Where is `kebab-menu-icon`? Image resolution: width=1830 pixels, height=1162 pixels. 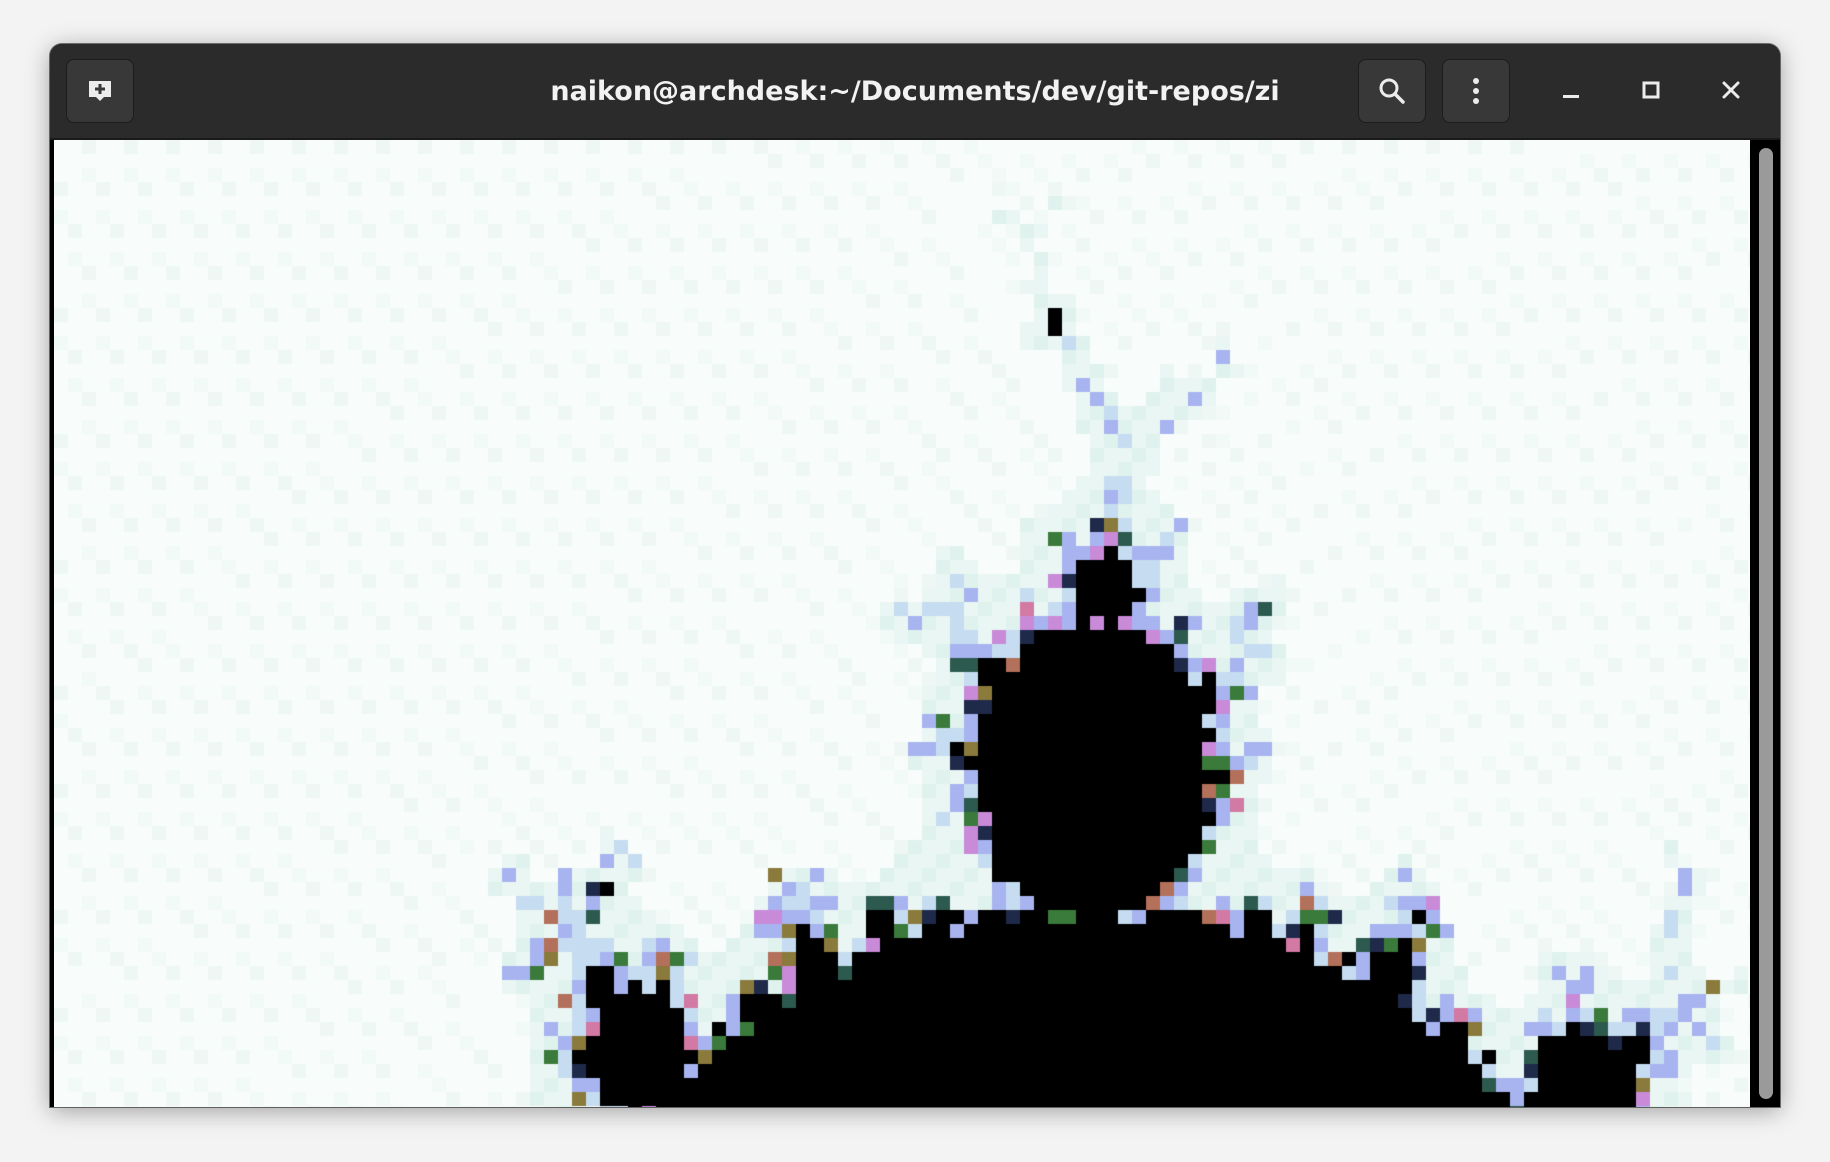
kebab-menu-icon is located at coordinates (1476, 91).